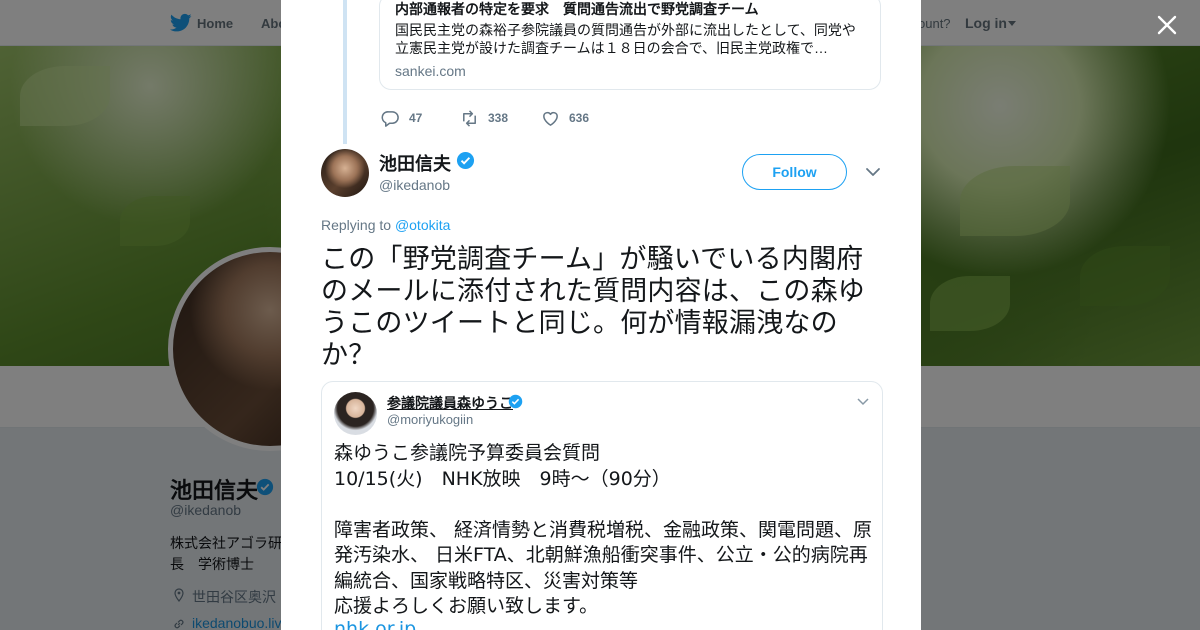 The image size is (1200, 630). What do you see at coordinates (430, 71) in the screenshot?
I see `card-domain: sankei.com` at bounding box center [430, 71].